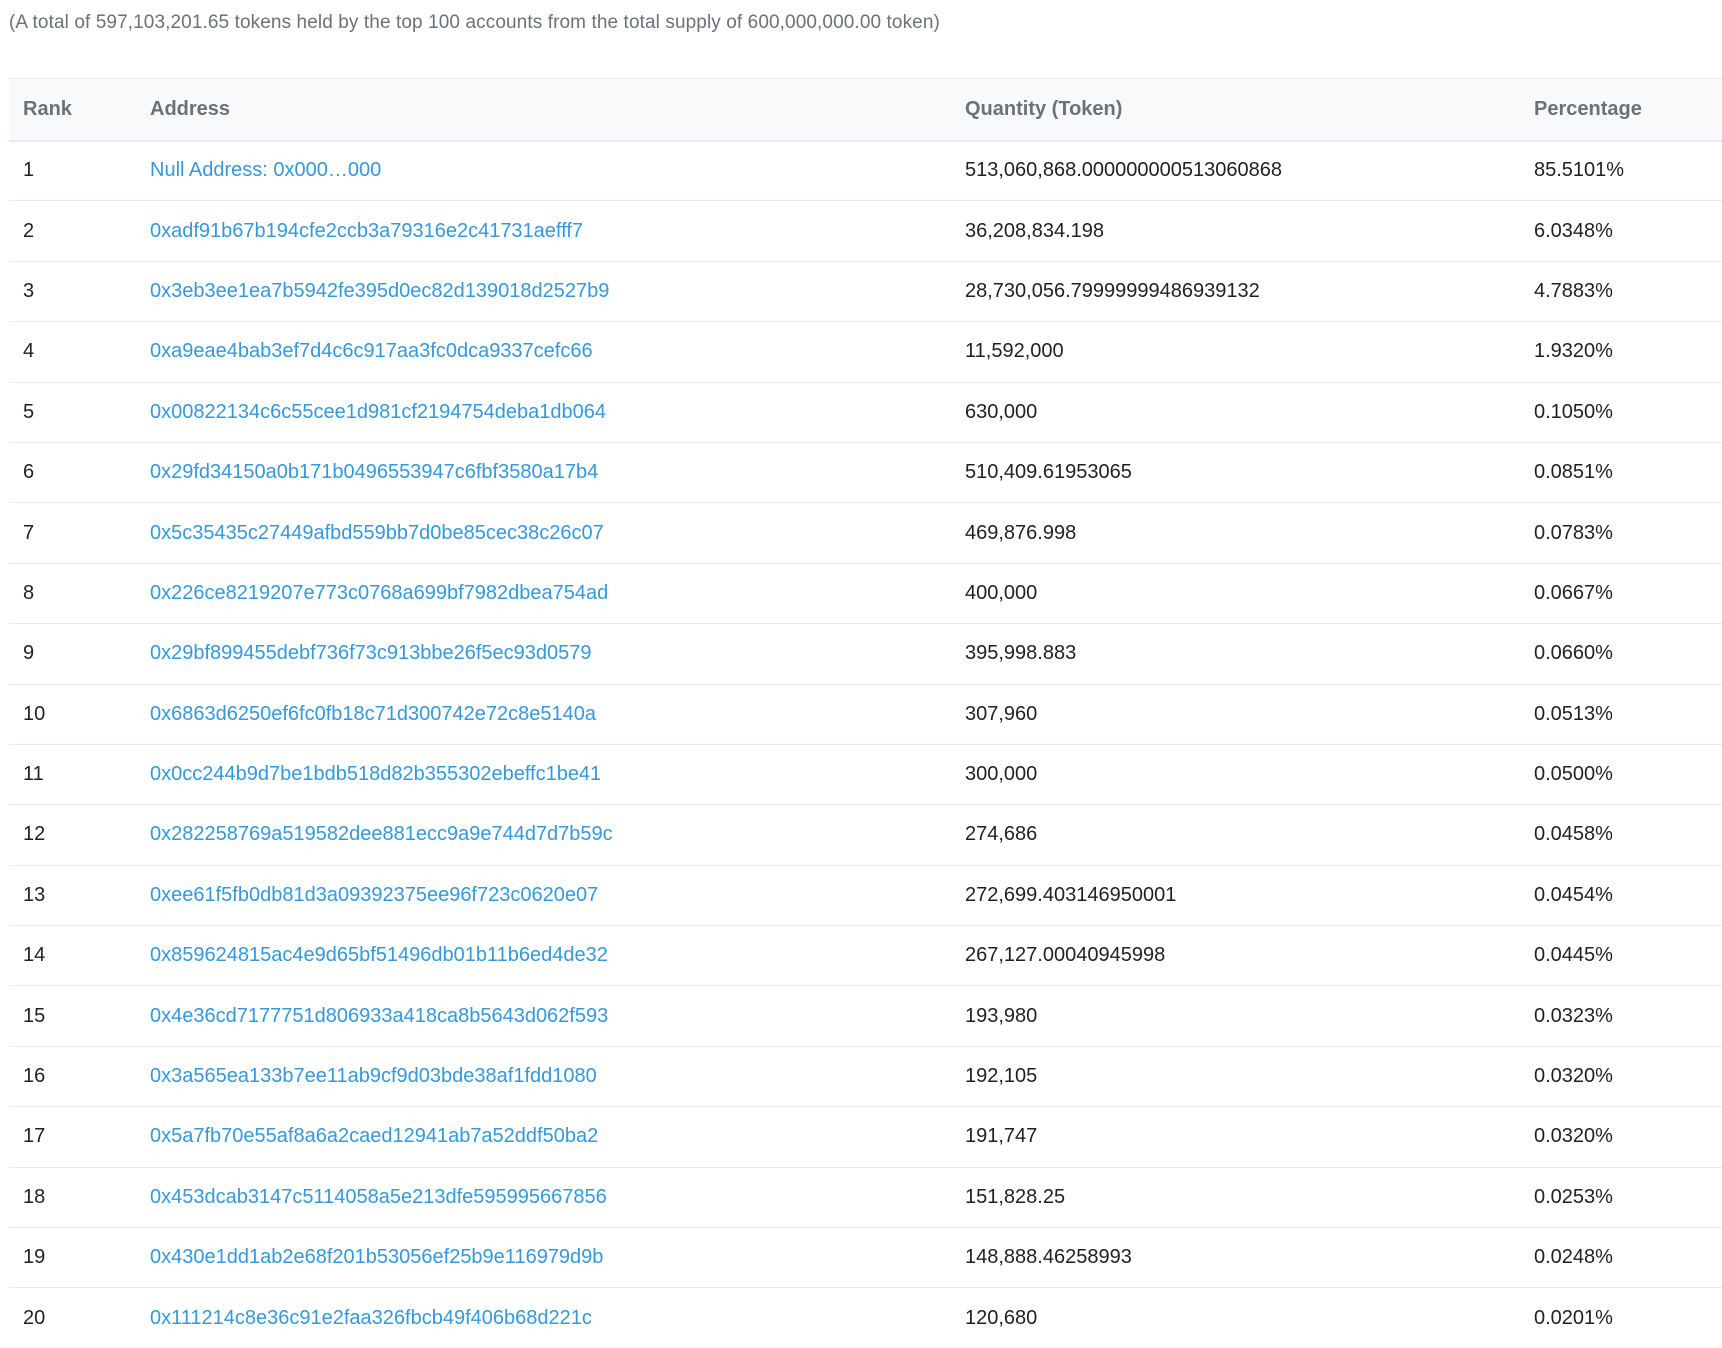  I want to click on rank-cell: 12, so click(72, 835).